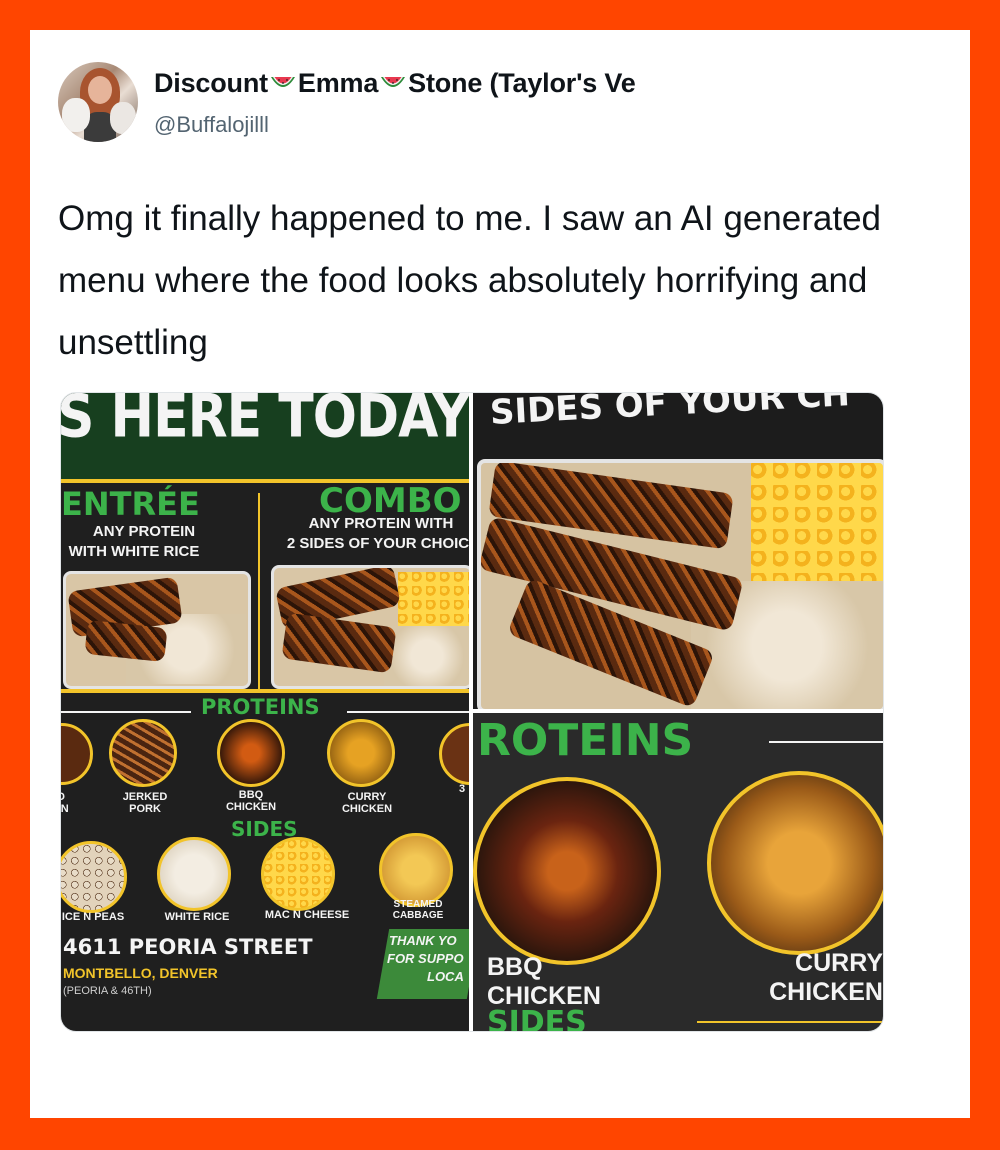  Describe the element at coordinates (462, 789) in the screenshot. I see `protein-label-5: 3` at that location.